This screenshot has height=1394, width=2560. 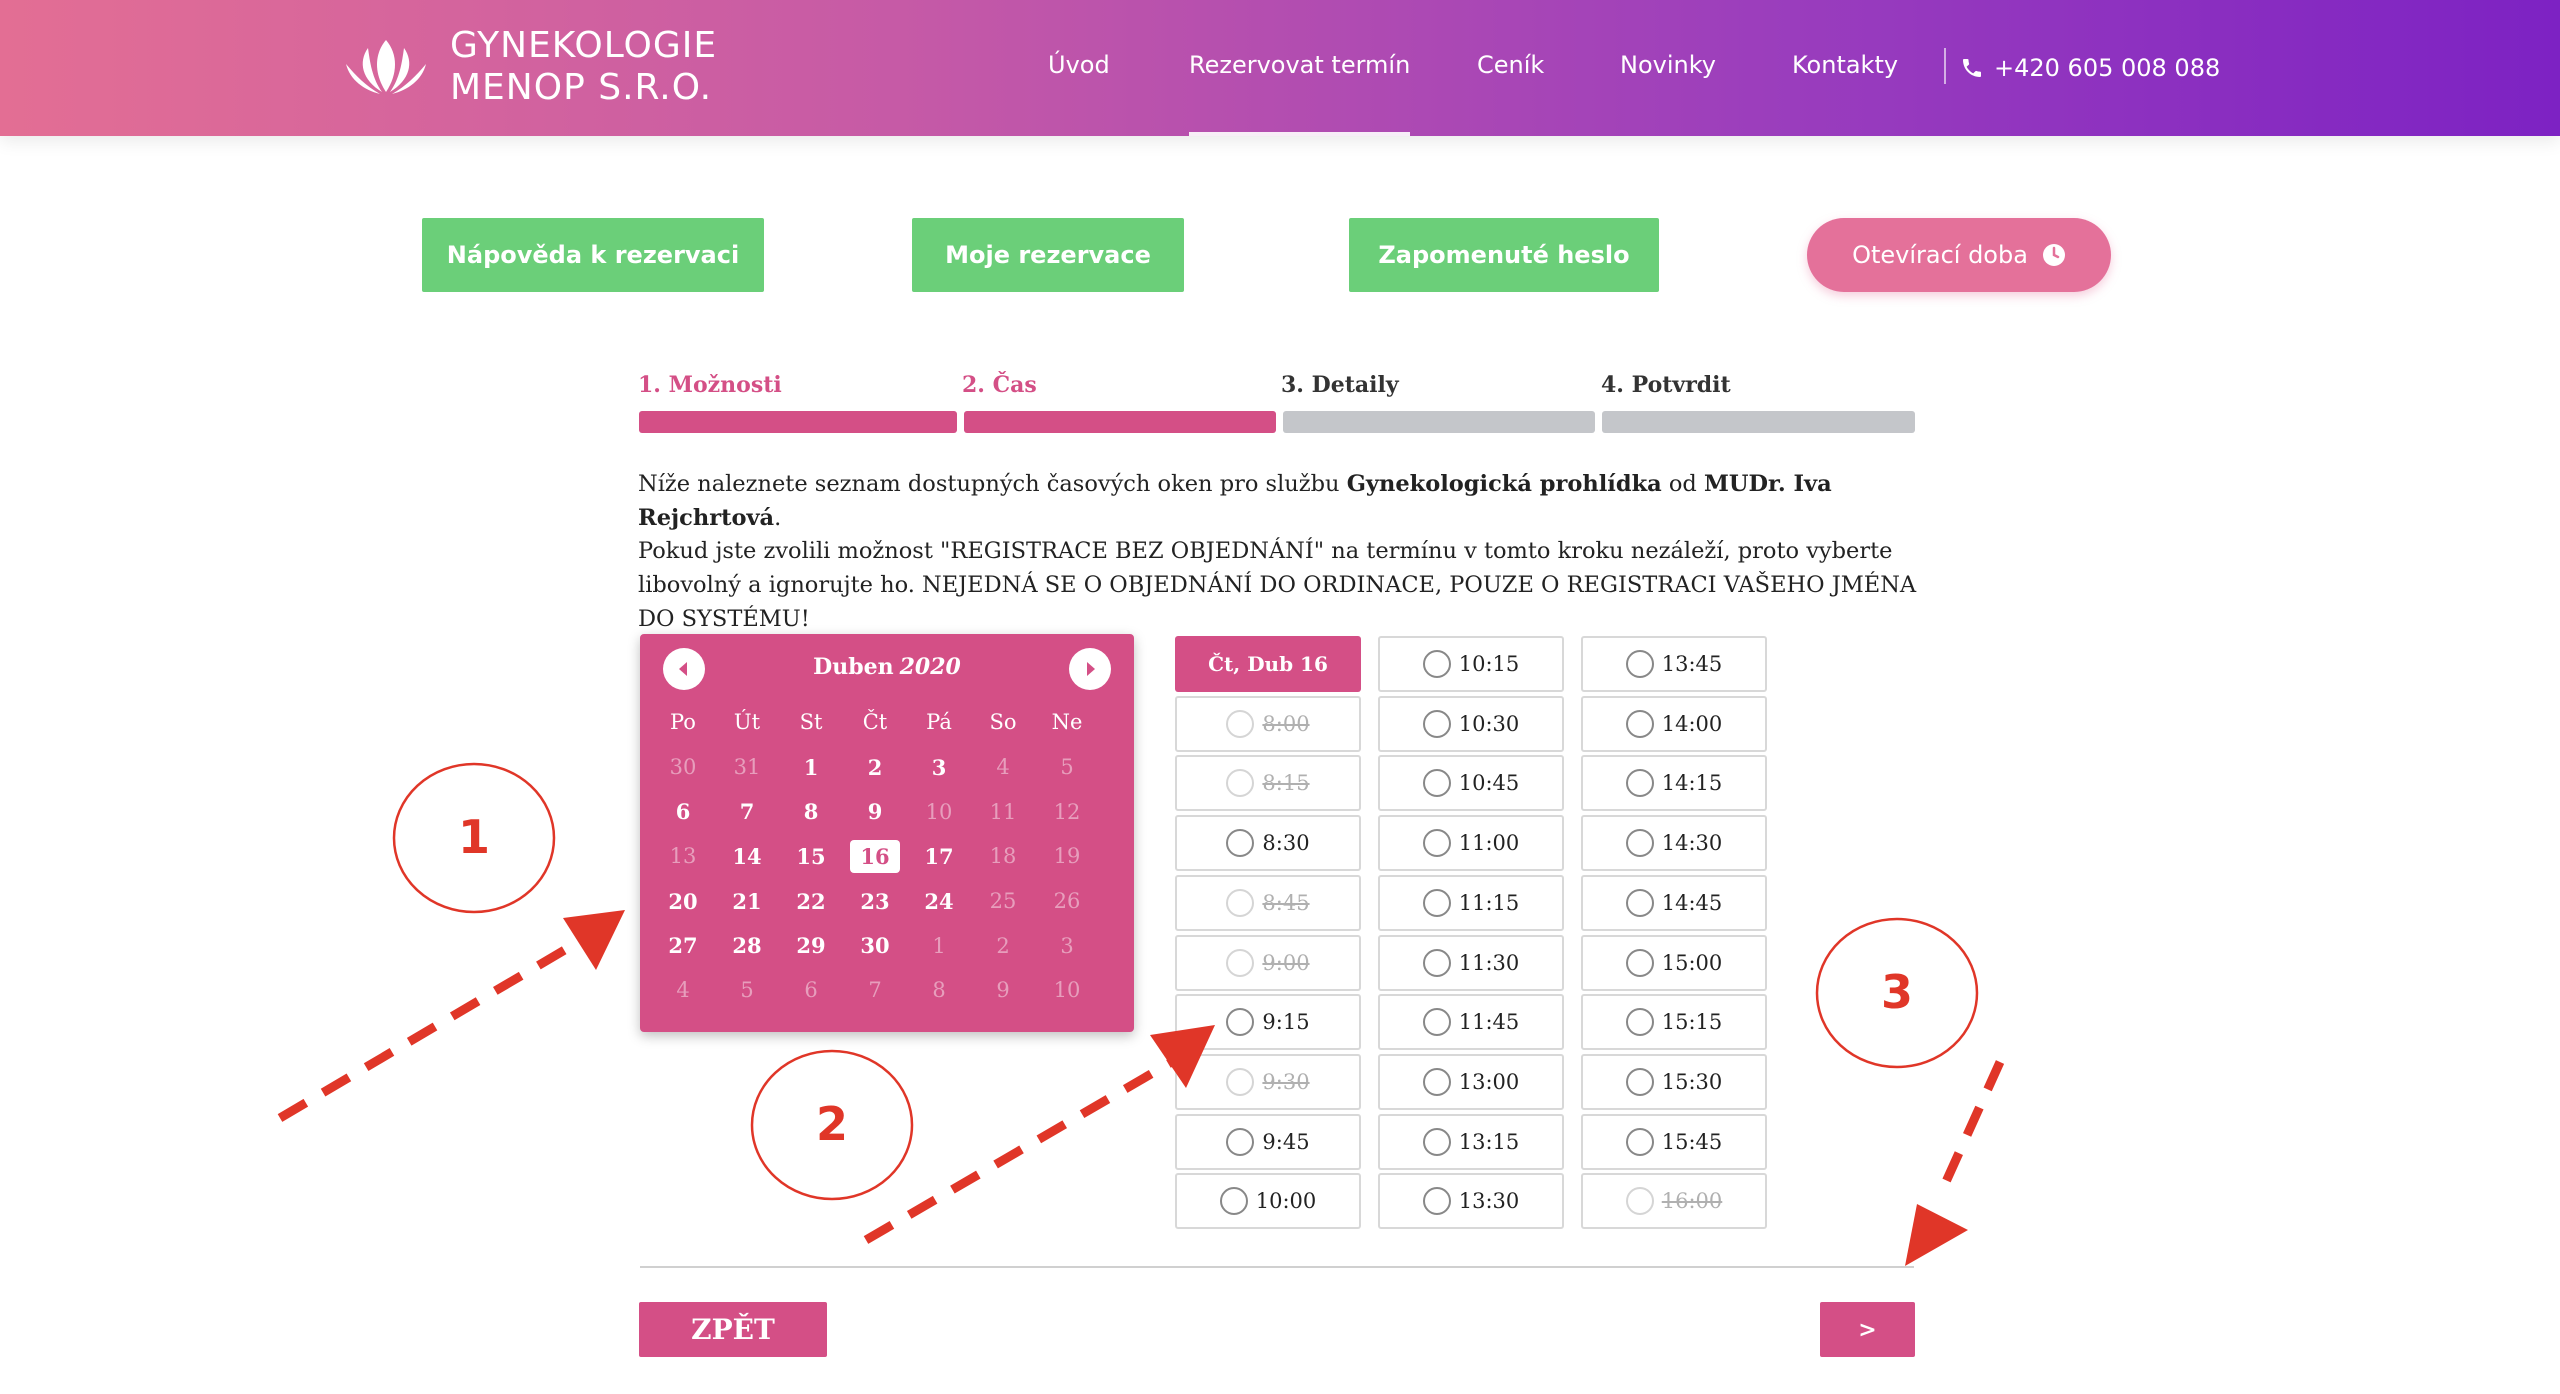 I want to click on brand-name: GYNEKOLOGIE MENOP S.R.O., so click(x=583, y=67).